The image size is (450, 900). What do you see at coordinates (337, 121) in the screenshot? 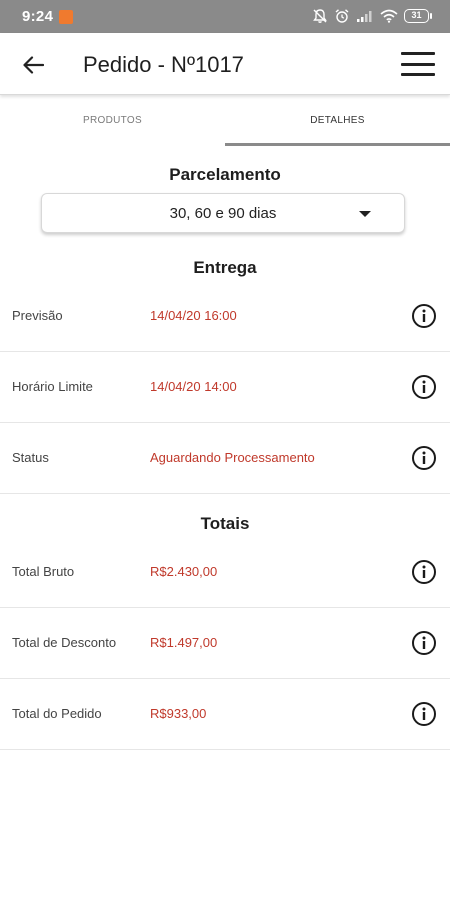
I see `tab-detalhes: DETALHES` at bounding box center [337, 121].